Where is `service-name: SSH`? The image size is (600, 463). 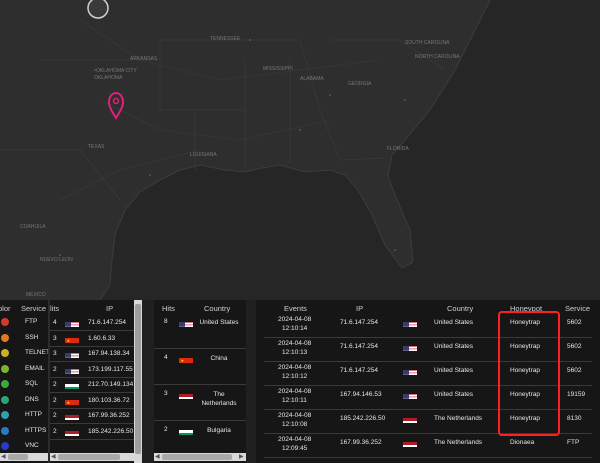 service-name: SSH is located at coordinates (32, 337).